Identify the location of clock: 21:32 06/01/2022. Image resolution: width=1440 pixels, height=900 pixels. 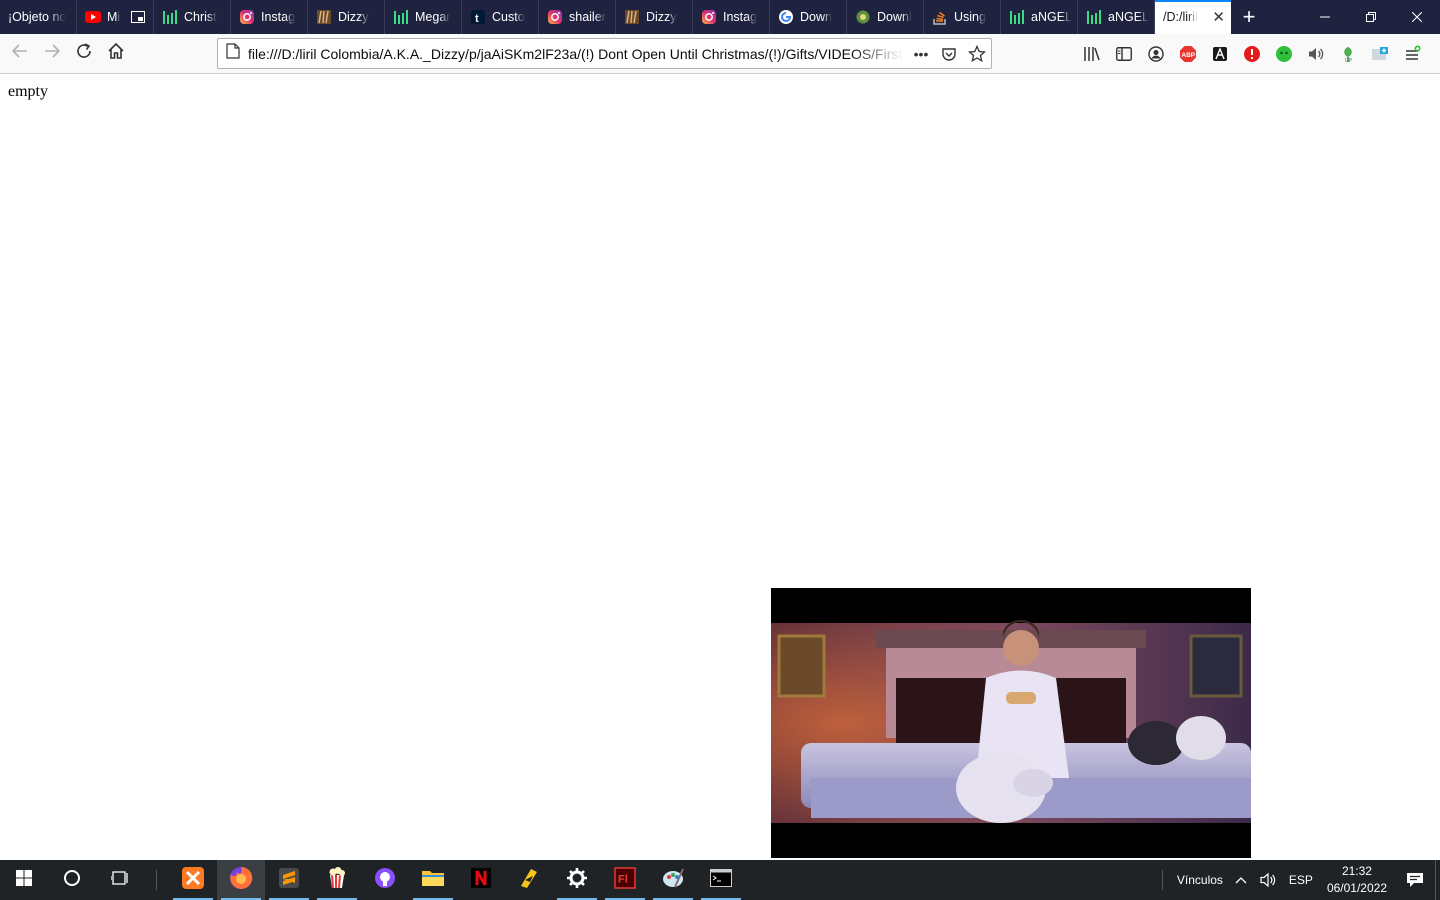
(1357, 880).